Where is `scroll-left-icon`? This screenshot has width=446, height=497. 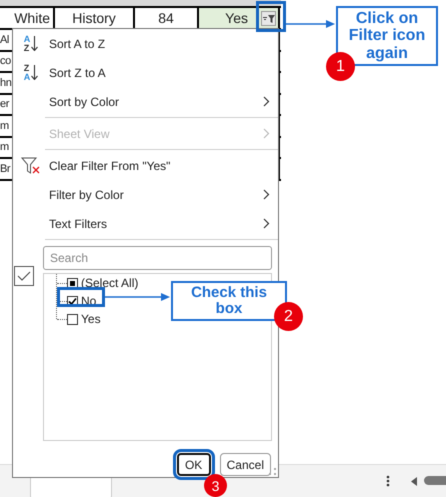
scroll-left-icon is located at coordinates (414, 481).